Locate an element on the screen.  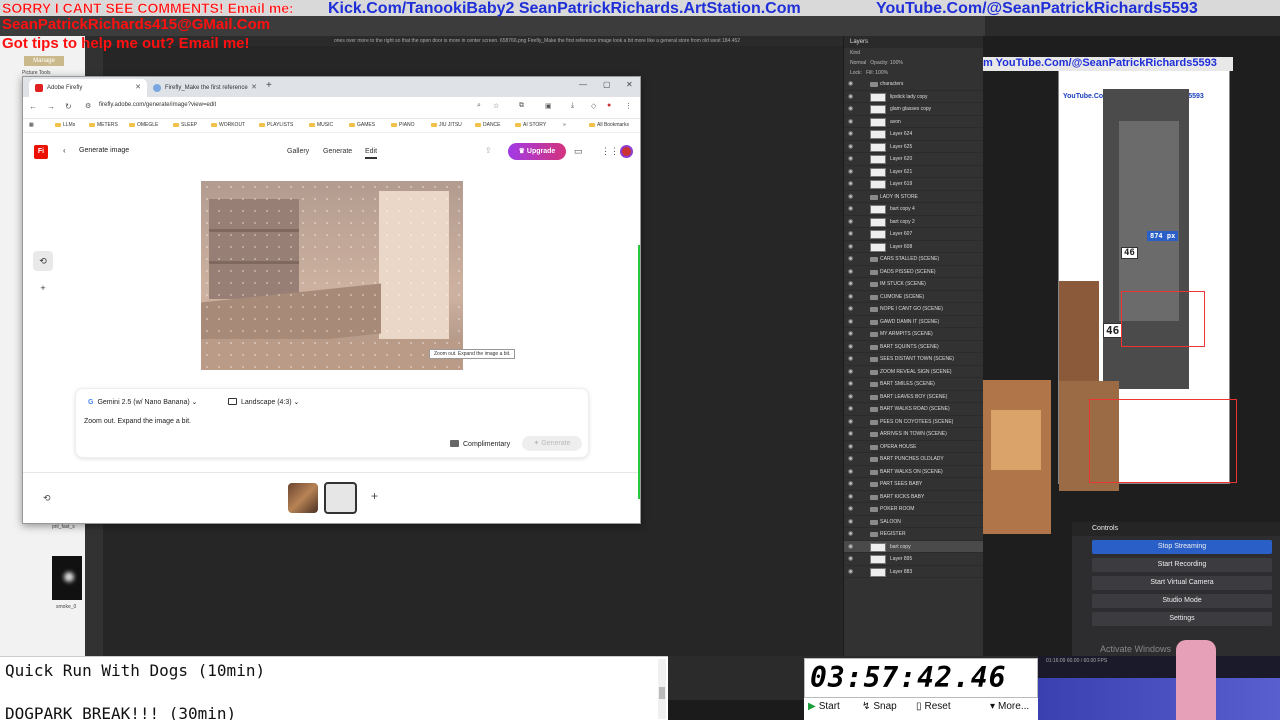
layer-row: ◉ OPERA HOUSE is located at coordinates (913, 447).